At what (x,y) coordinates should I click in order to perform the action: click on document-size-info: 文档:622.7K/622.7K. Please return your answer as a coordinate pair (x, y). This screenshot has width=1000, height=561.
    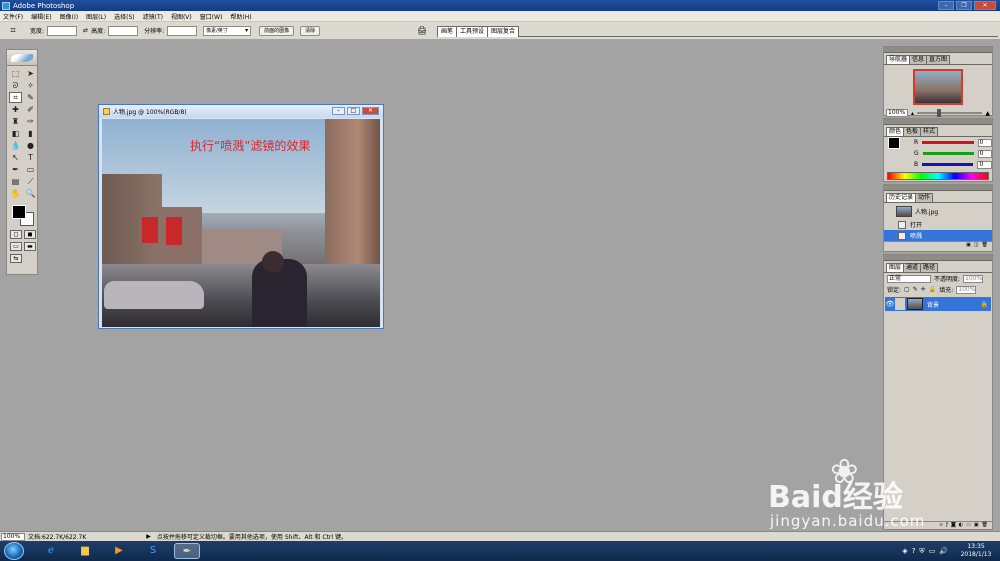
    Looking at the image, I should click on (57, 536).